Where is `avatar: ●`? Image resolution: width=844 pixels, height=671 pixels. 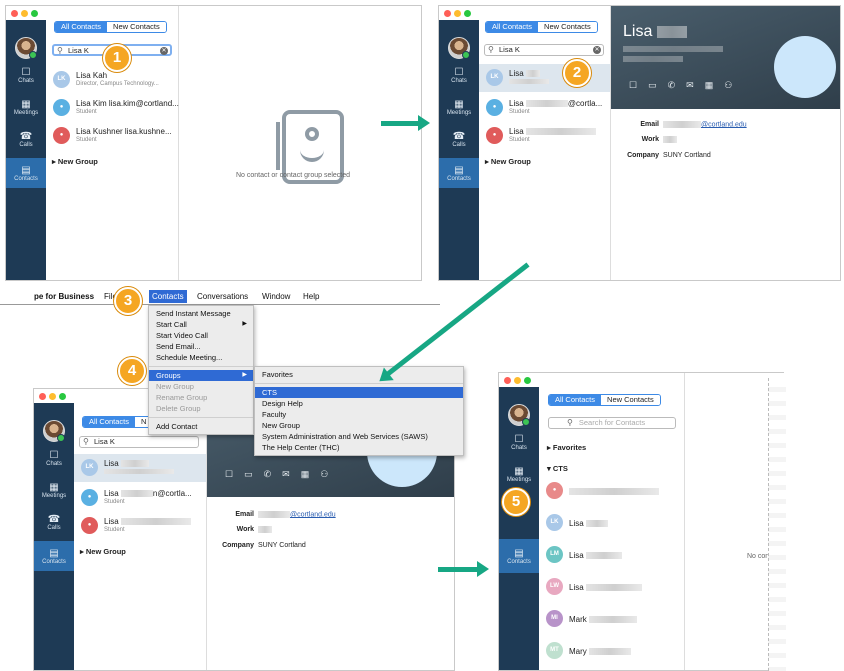 avatar: ● is located at coordinates (89, 497).